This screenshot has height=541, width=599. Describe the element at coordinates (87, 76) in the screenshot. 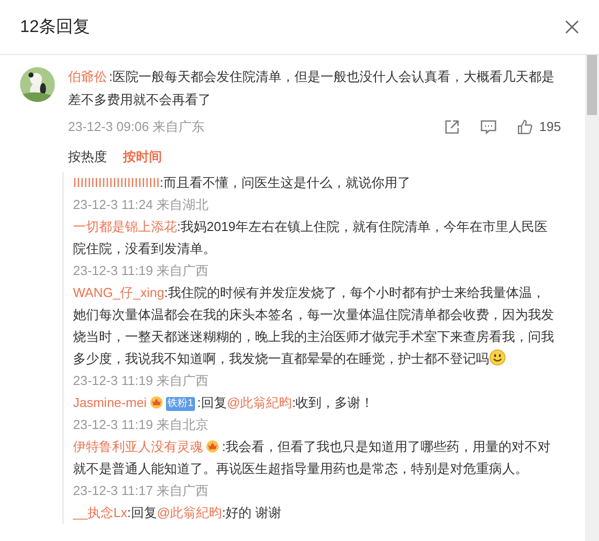

I see `user-link: 伯爺伀` at that location.